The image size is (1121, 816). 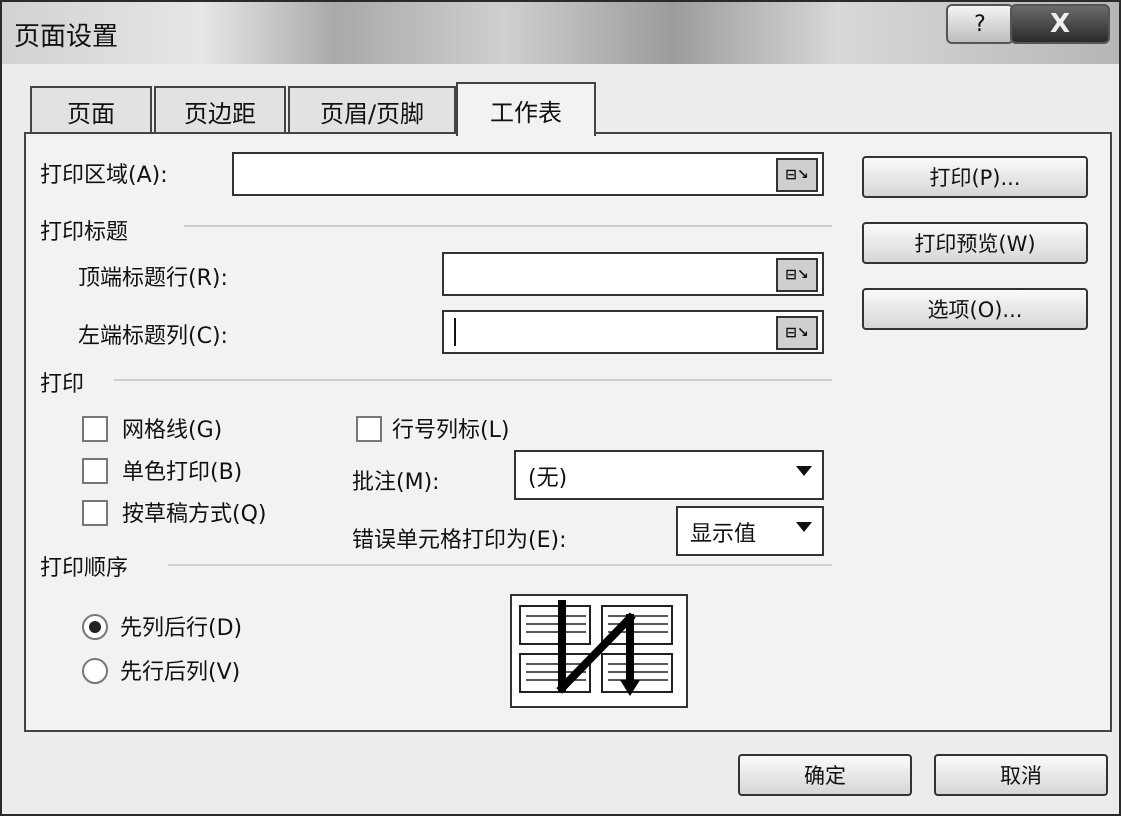 I want to click on down-then-over-label: 先列后行(D), so click(x=181, y=628).